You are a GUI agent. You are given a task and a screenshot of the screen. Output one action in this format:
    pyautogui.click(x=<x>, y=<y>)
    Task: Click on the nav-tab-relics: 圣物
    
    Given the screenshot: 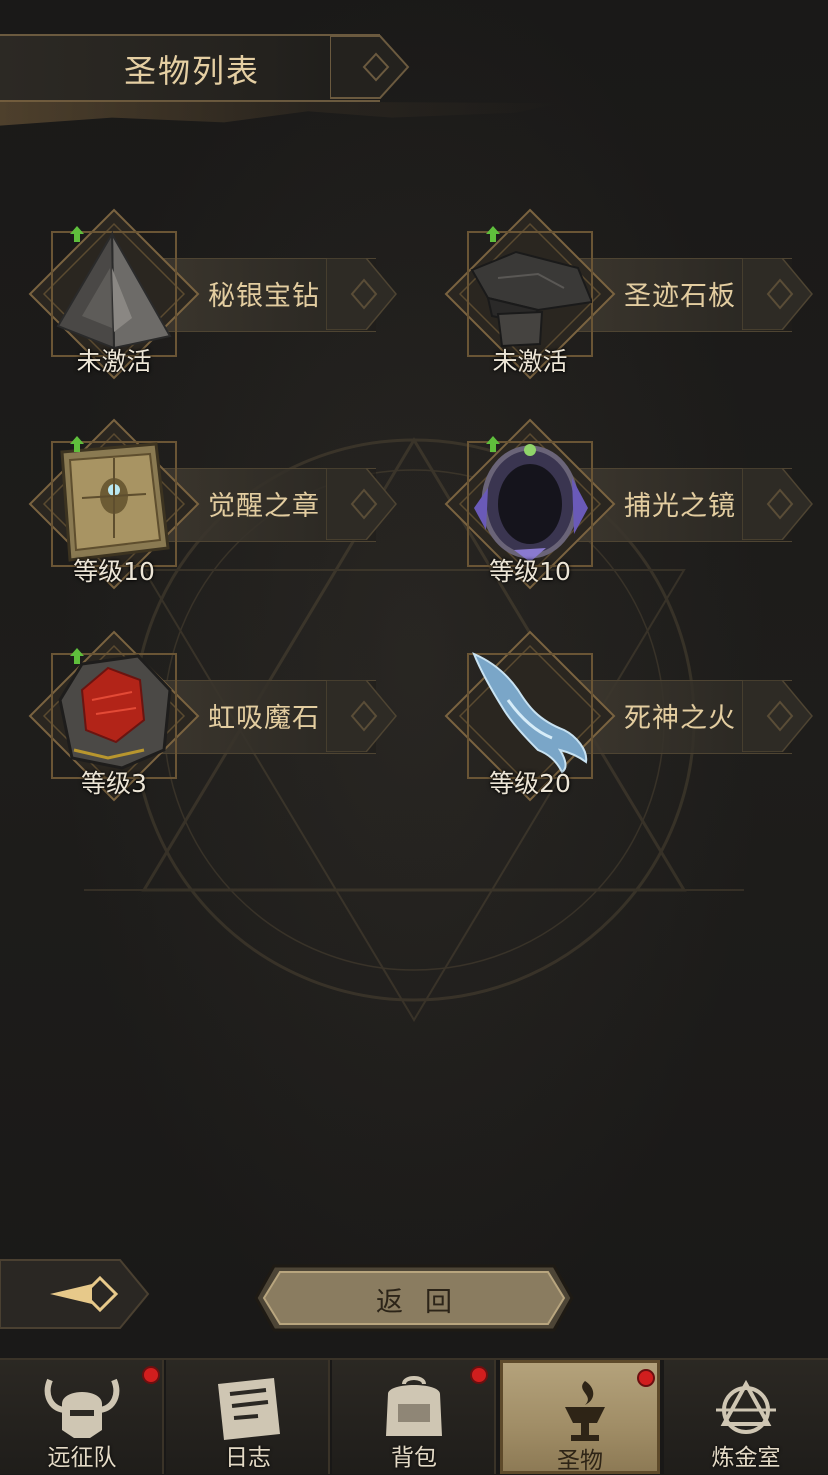 What is the action you would take?
    pyautogui.click(x=580, y=1417)
    